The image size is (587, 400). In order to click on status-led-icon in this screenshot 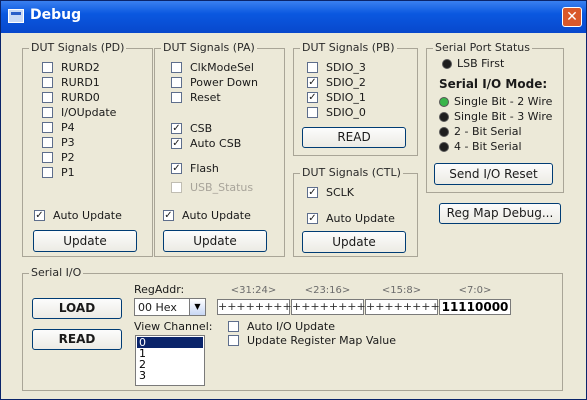, I will do `click(447, 64)`.